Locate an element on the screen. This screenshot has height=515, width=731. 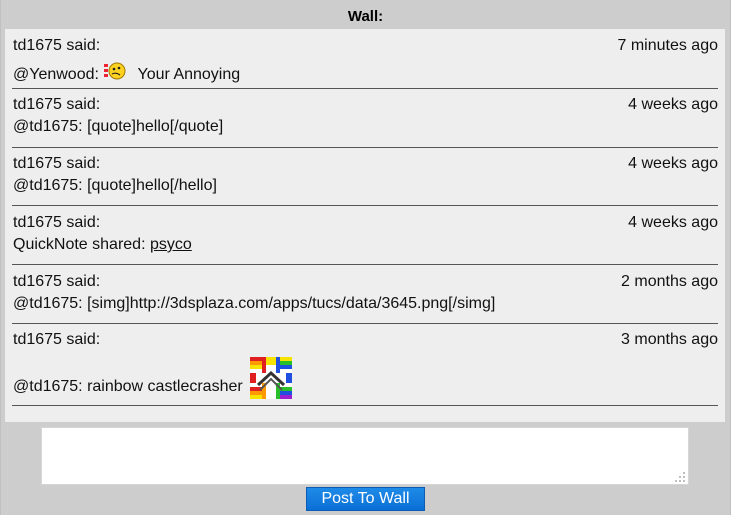
post-to-wall-button: Post To Wall is located at coordinates (365, 499).